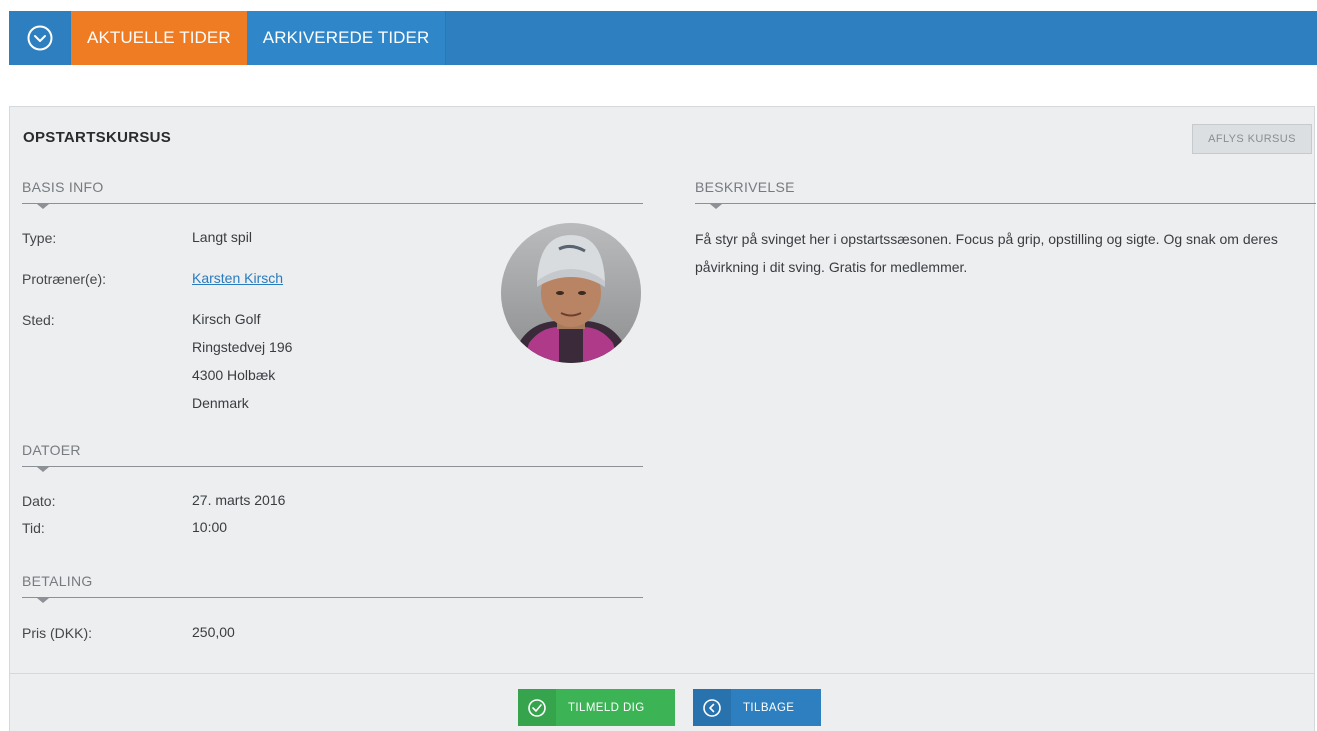 This screenshot has width=1317, height=731. What do you see at coordinates (237, 278) in the screenshot?
I see `trainer-link: Karsten Kirsch` at bounding box center [237, 278].